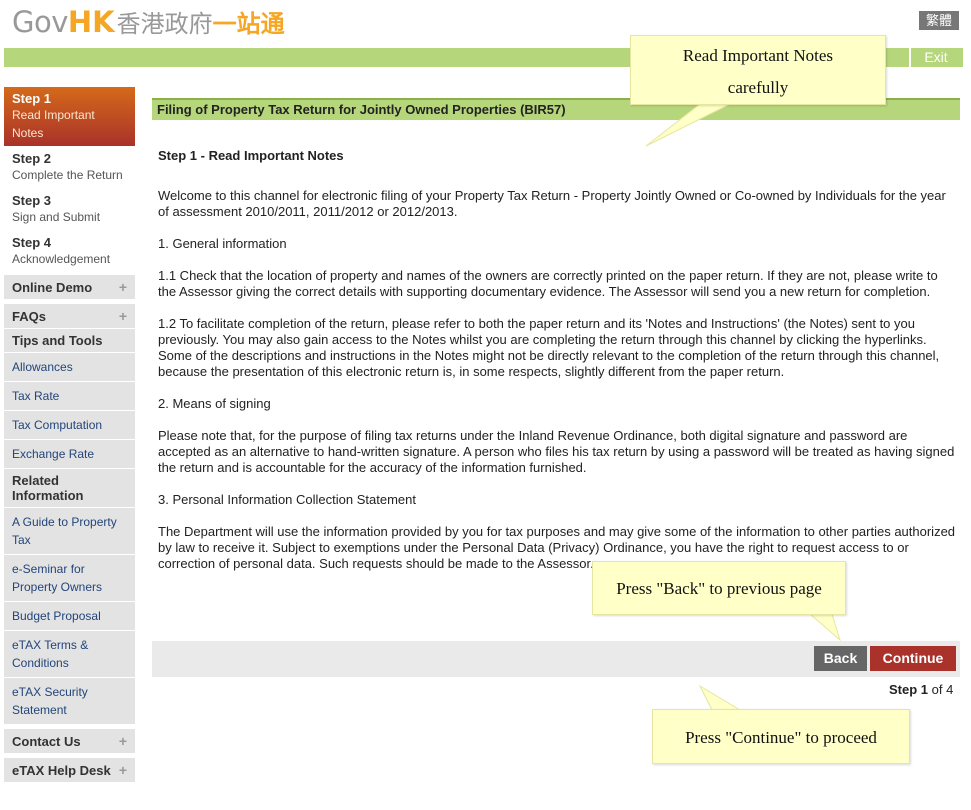 The height and width of the screenshot is (810, 971). Describe the element at coordinates (32, 98) in the screenshot. I see `step-title: Step 1` at that location.